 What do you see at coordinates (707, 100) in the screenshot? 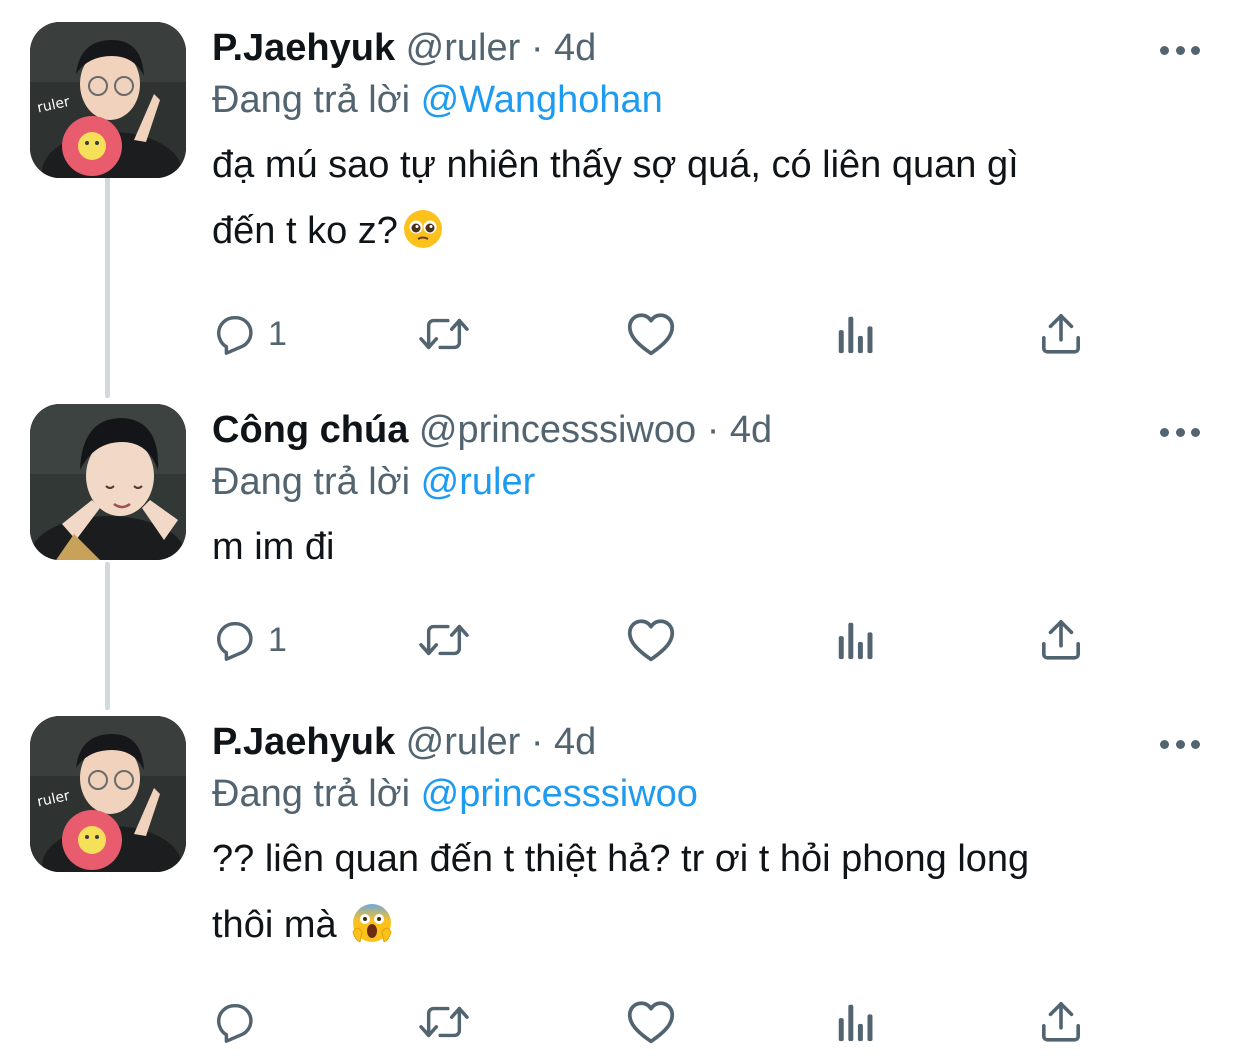
I see `replying-to: Đang trả lời @Wanghohan` at bounding box center [707, 100].